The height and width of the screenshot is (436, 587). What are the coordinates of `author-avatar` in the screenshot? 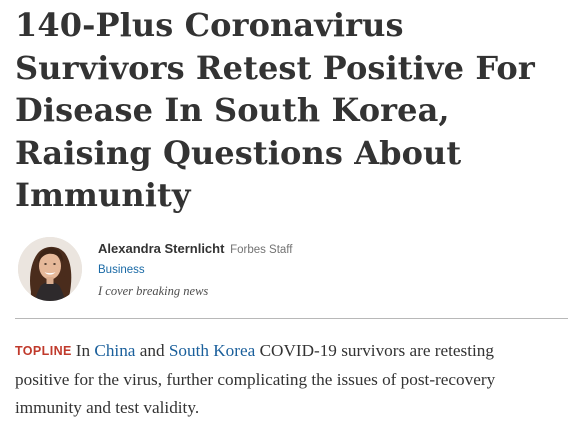 It's located at (50, 269).